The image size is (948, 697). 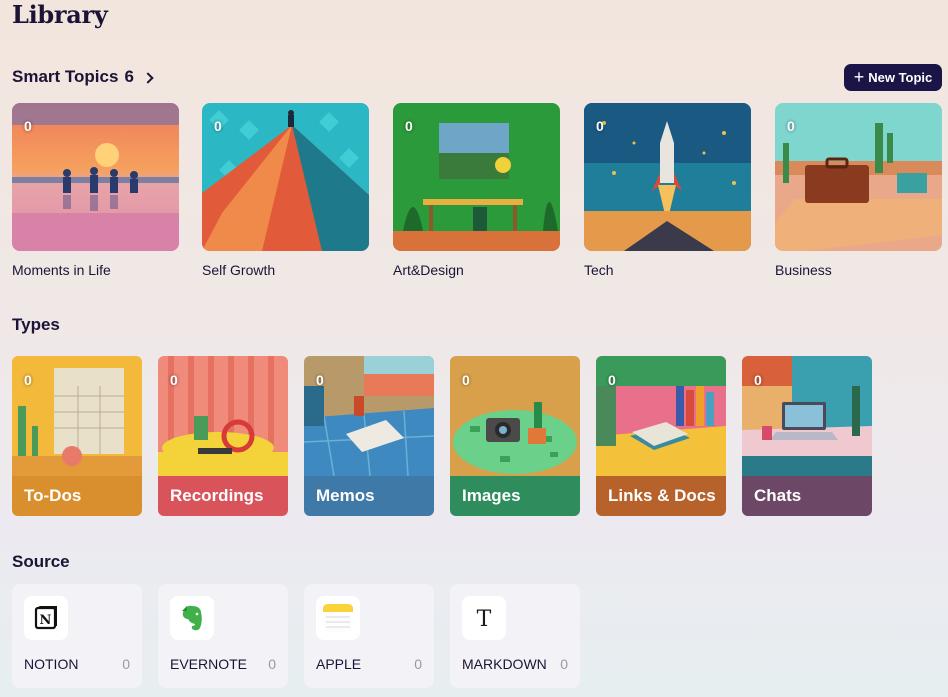 I want to click on type-card-recordings: 0 Recordings, so click(x=223, y=436).